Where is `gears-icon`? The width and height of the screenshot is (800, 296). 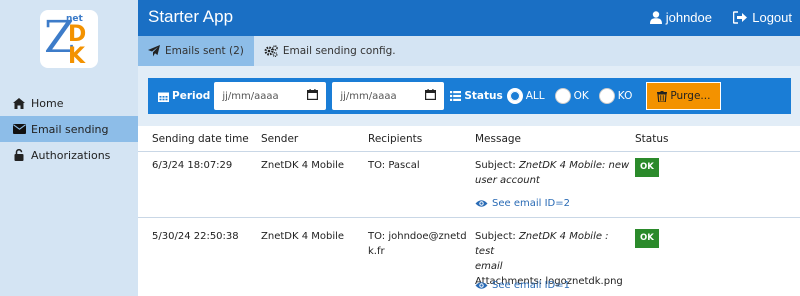
gears-icon is located at coordinates (271, 51).